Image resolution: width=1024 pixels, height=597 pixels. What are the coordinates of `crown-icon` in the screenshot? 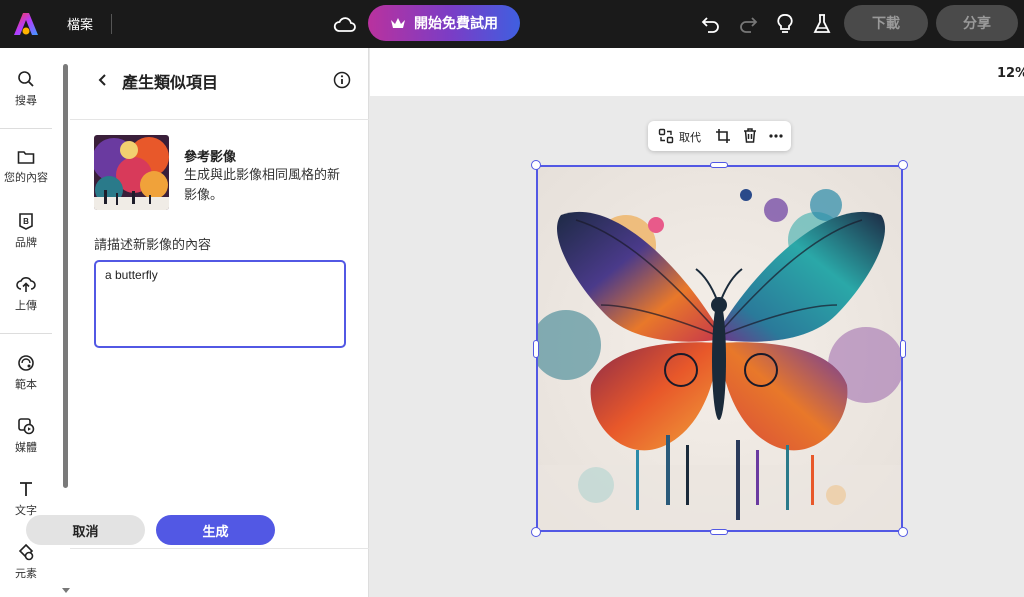 It's located at (398, 23).